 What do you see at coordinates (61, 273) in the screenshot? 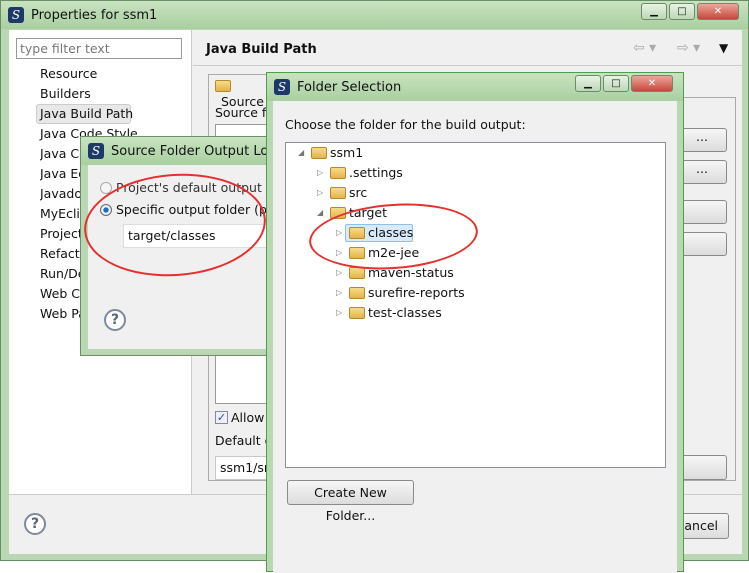
I see `pref-tree-item: Run/De` at bounding box center [61, 273].